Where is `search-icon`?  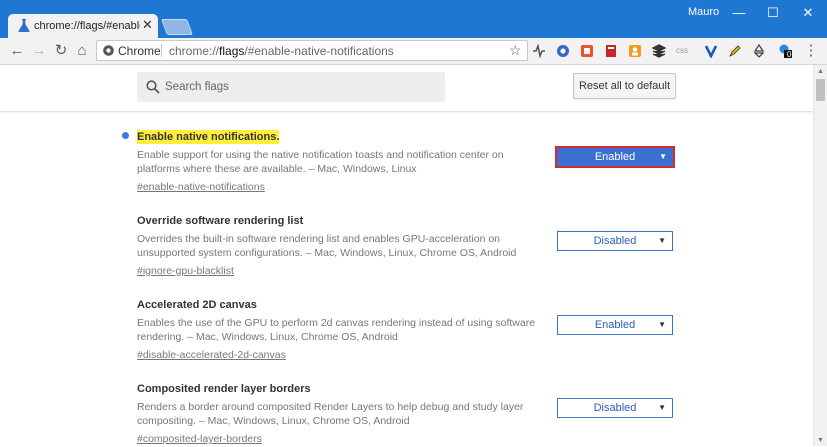 search-icon is located at coordinates (153, 87).